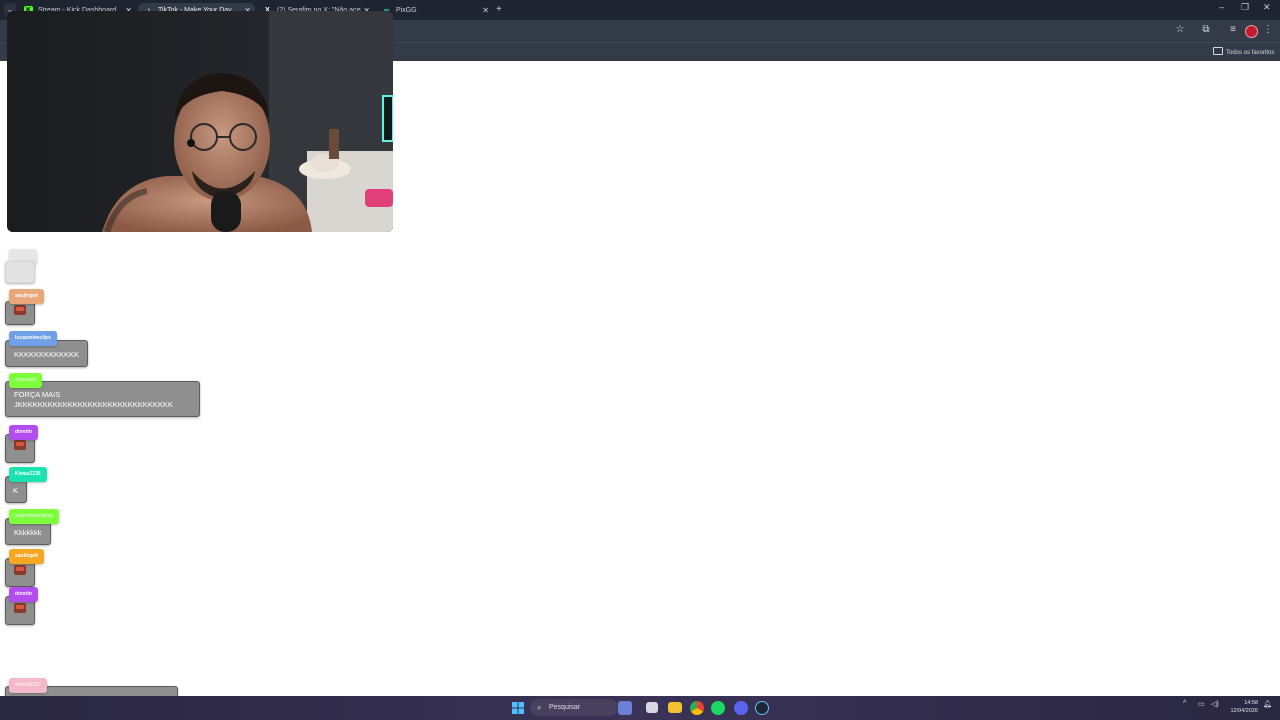 The width and height of the screenshot is (1280, 720). What do you see at coordinates (1218, 51) in the screenshot?
I see `folder-icon` at bounding box center [1218, 51].